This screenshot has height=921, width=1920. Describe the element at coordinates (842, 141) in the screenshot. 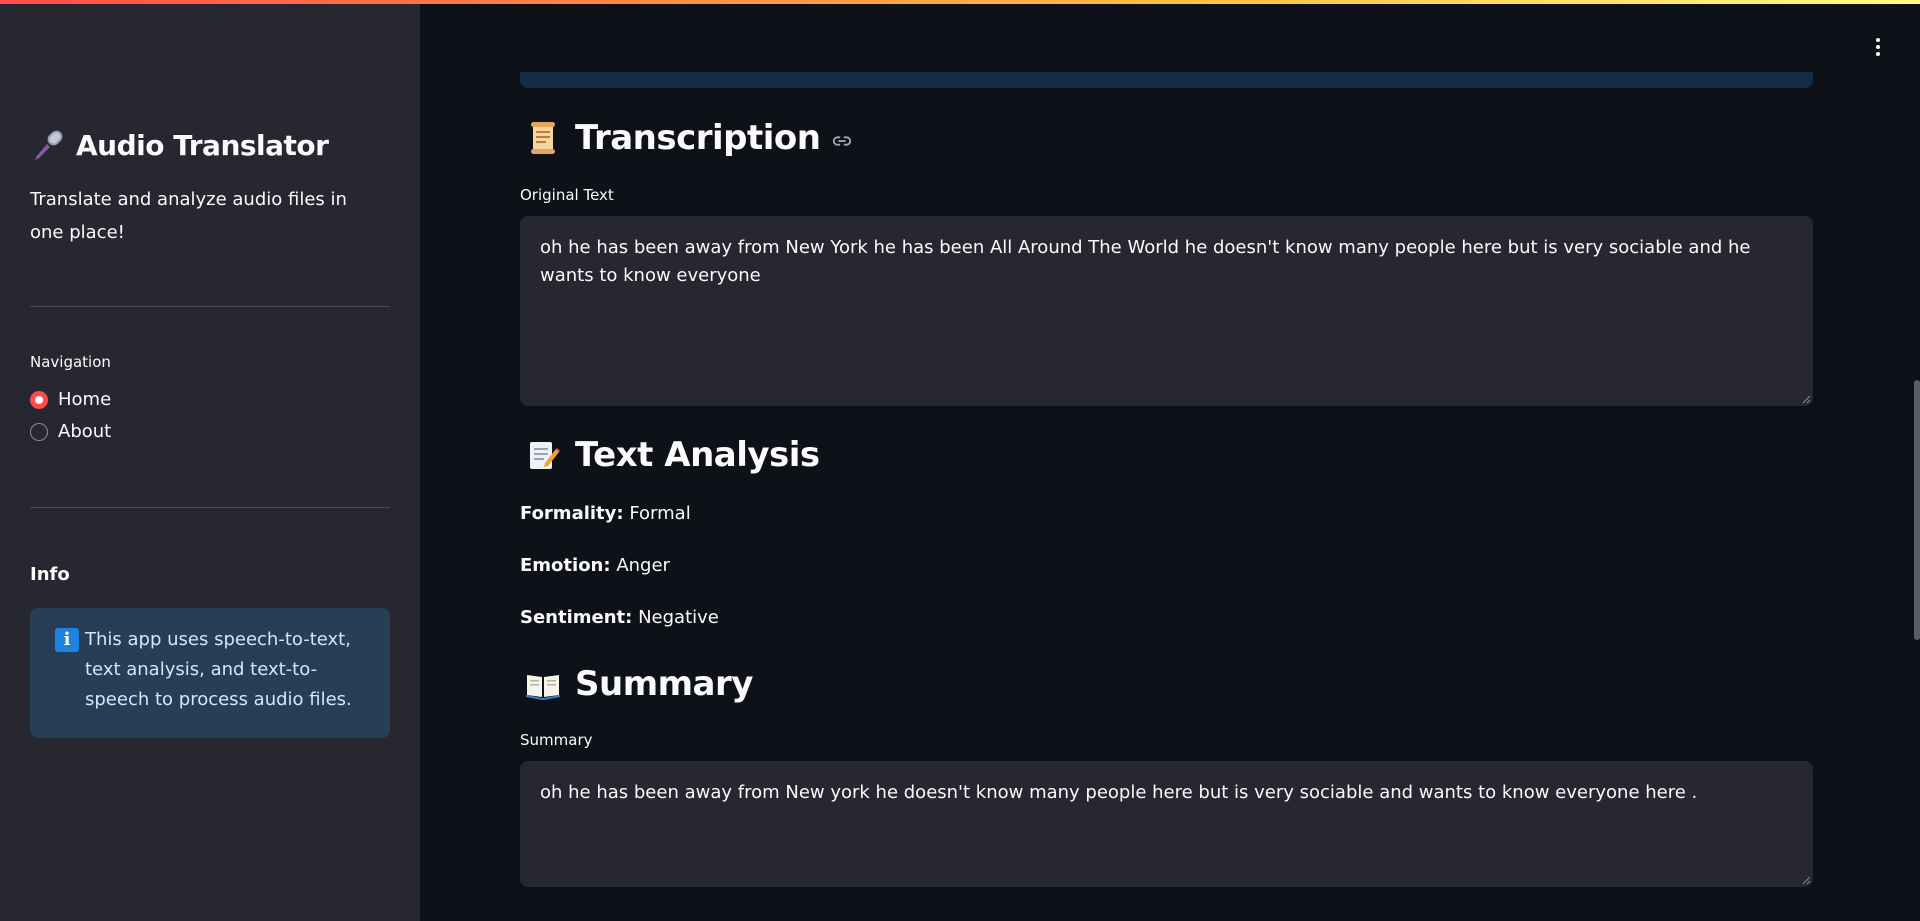

I see `link-icon` at that location.